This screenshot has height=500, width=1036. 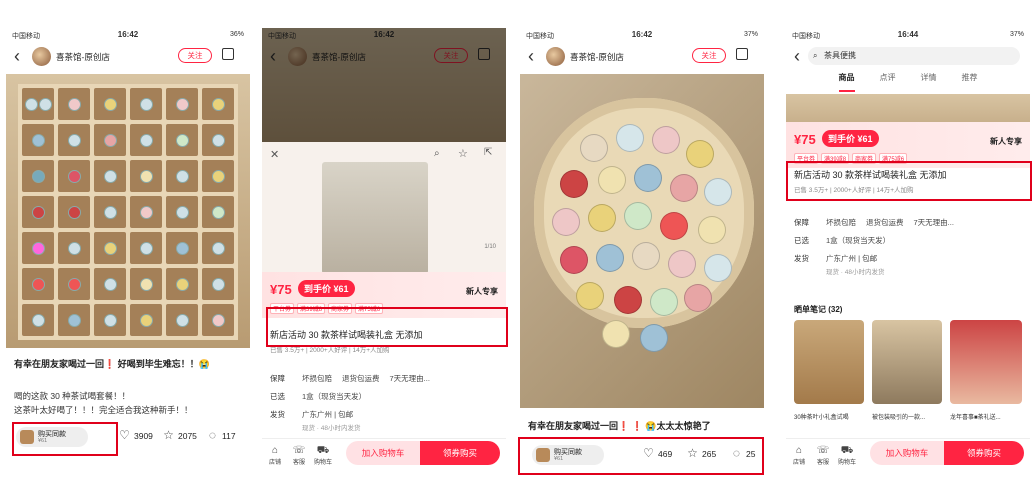 I want to click on share-icon: ⇱, so click(x=488, y=152).